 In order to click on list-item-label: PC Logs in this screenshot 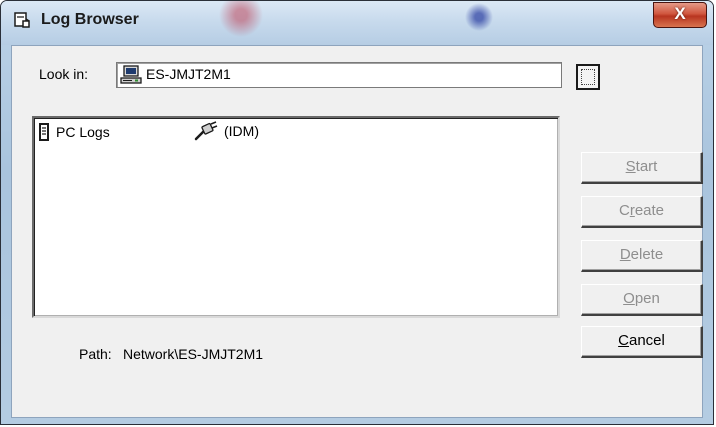, I will do `click(83, 132)`.